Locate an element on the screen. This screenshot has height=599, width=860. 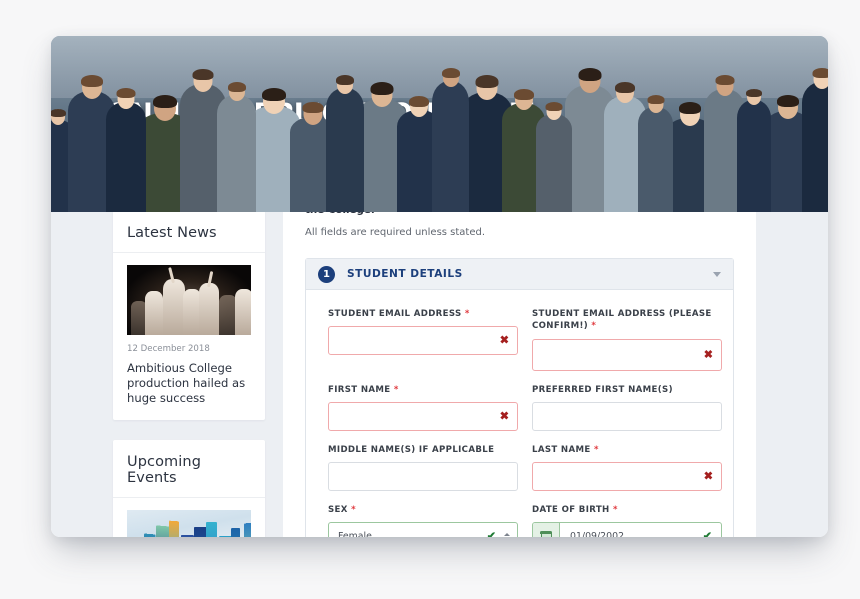
field-label: LAST NAME * is located at coordinates (627, 450).